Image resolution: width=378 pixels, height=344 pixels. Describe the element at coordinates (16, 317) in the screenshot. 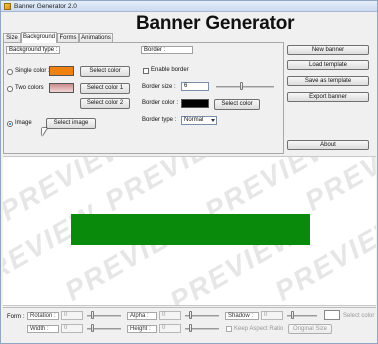

I see `form-label: Form :` at that location.